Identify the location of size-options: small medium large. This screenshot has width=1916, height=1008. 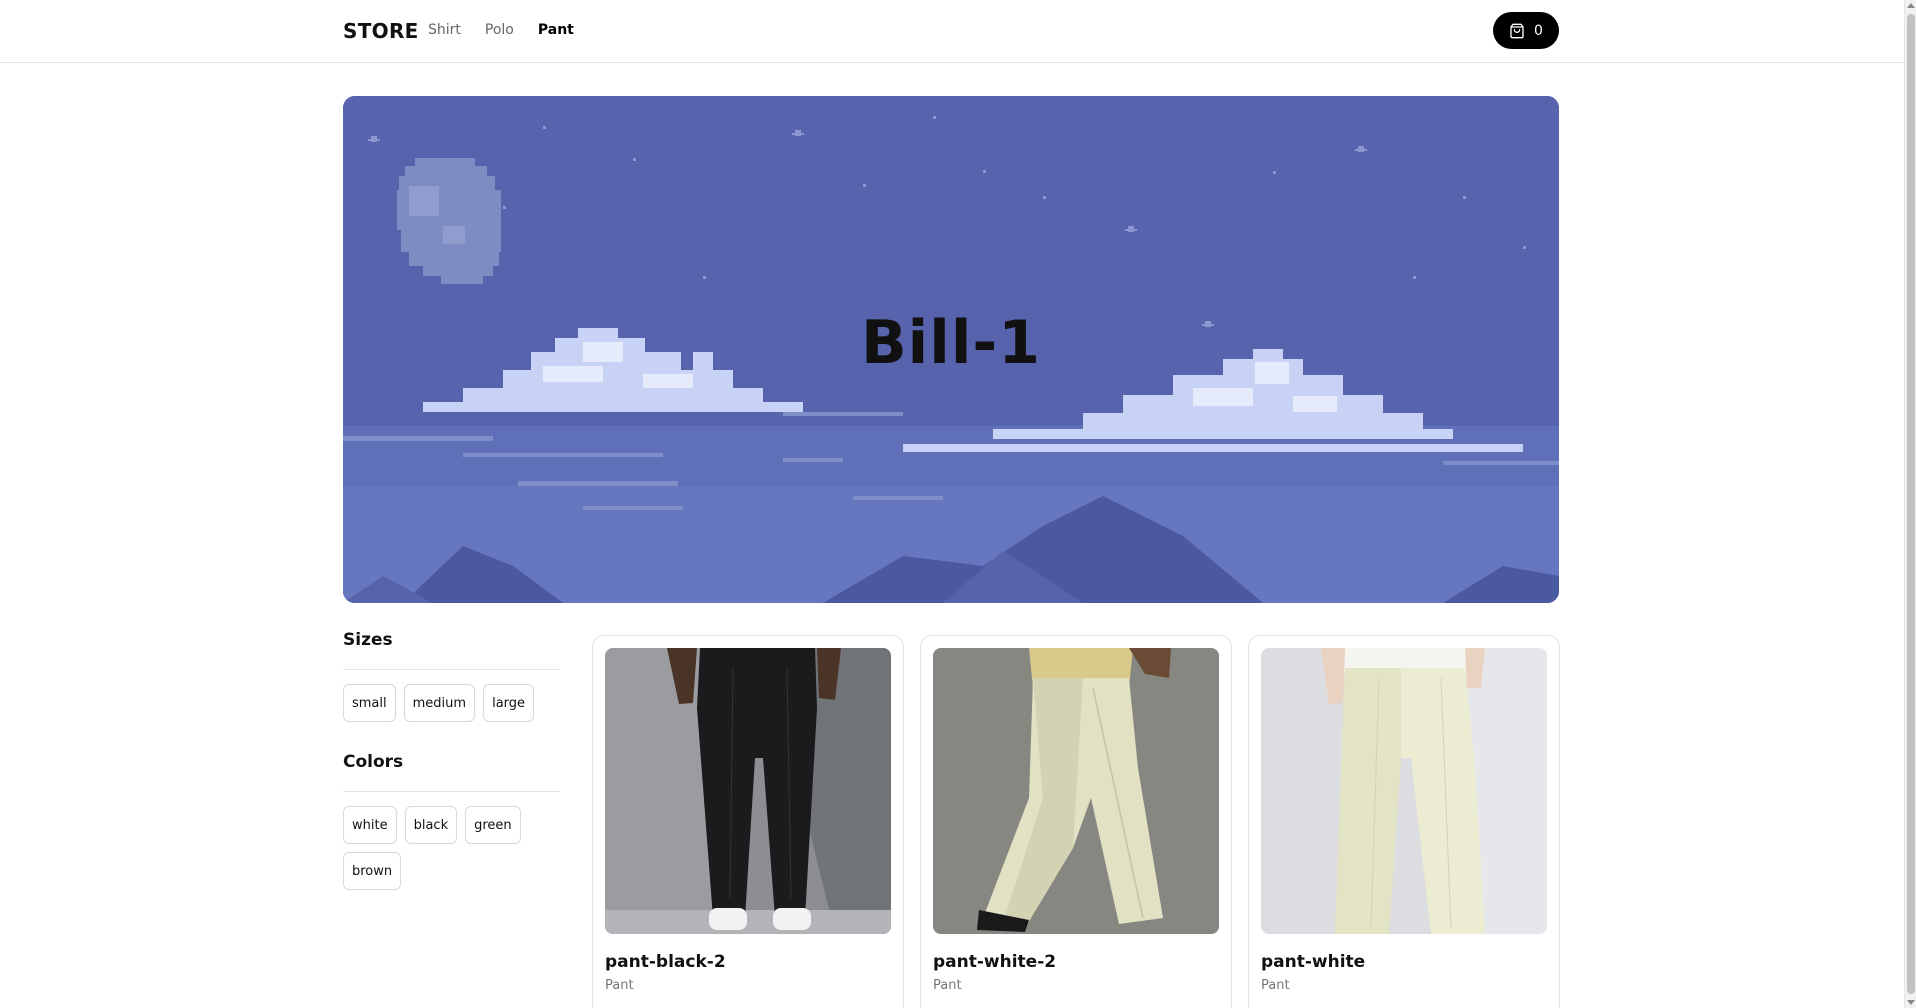
(451, 703).